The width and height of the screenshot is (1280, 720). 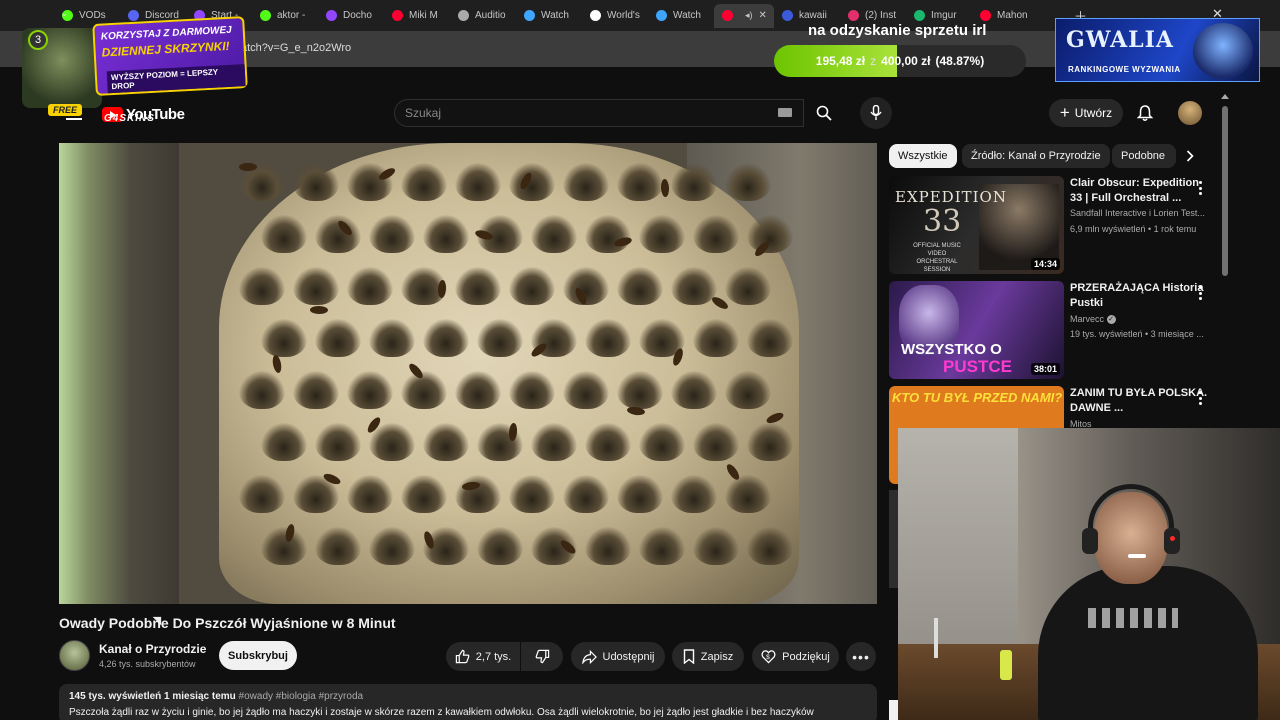 I want to click on voice-search-button, so click(x=876, y=113).